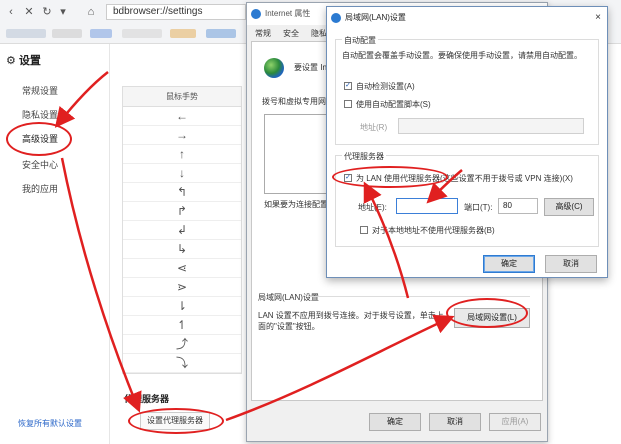 The height and width of the screenshot is (444, 621). I want to click on inet-cancel-button: 取消, so click(455, 422).